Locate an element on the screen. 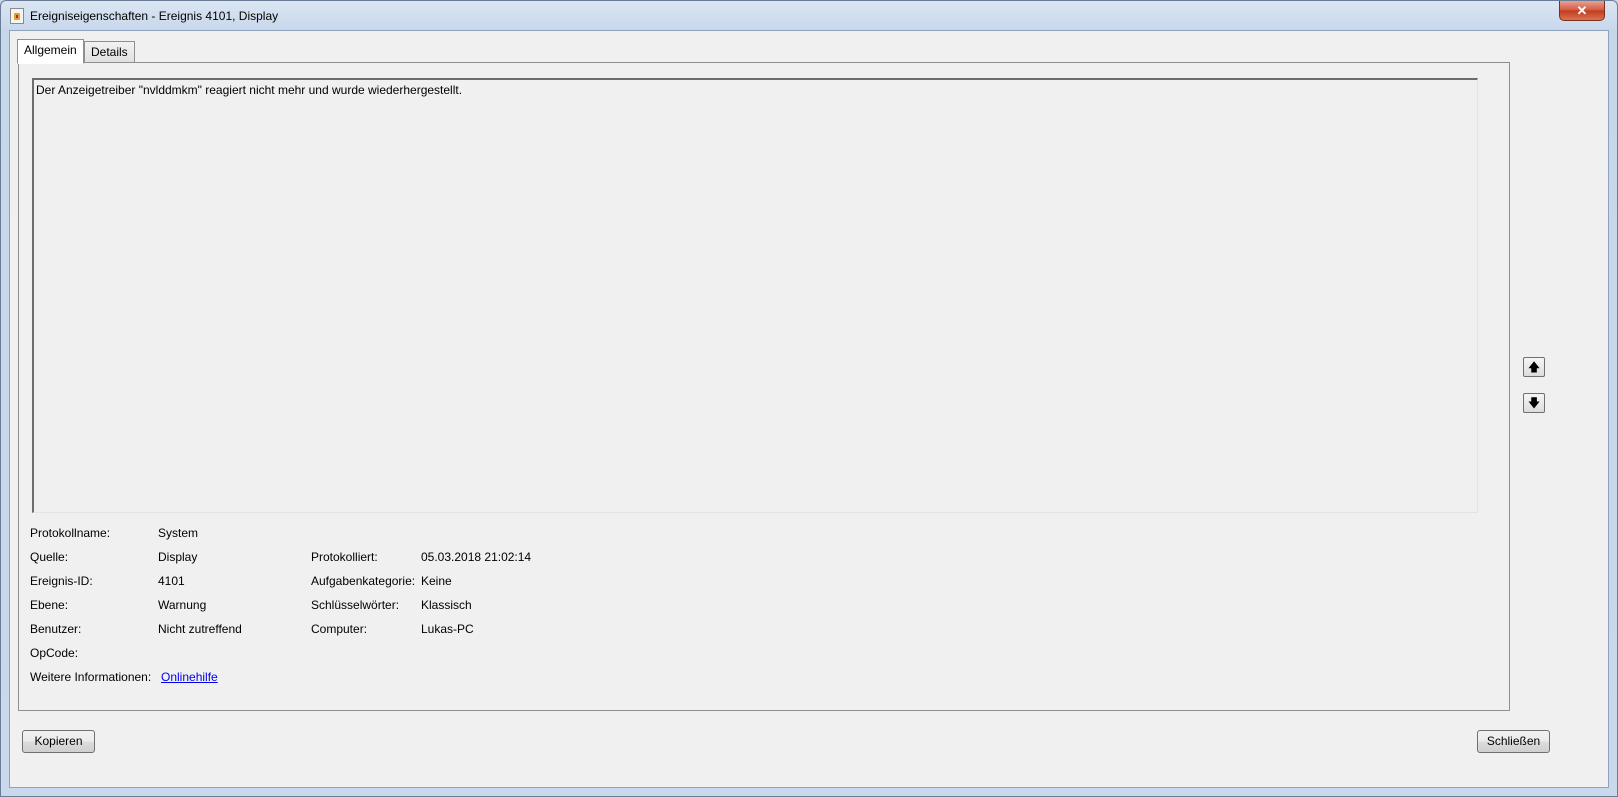 This screenshot has width=1618, height=797. previous-event-button: 🡅 is located at coordinates (1534, 367).